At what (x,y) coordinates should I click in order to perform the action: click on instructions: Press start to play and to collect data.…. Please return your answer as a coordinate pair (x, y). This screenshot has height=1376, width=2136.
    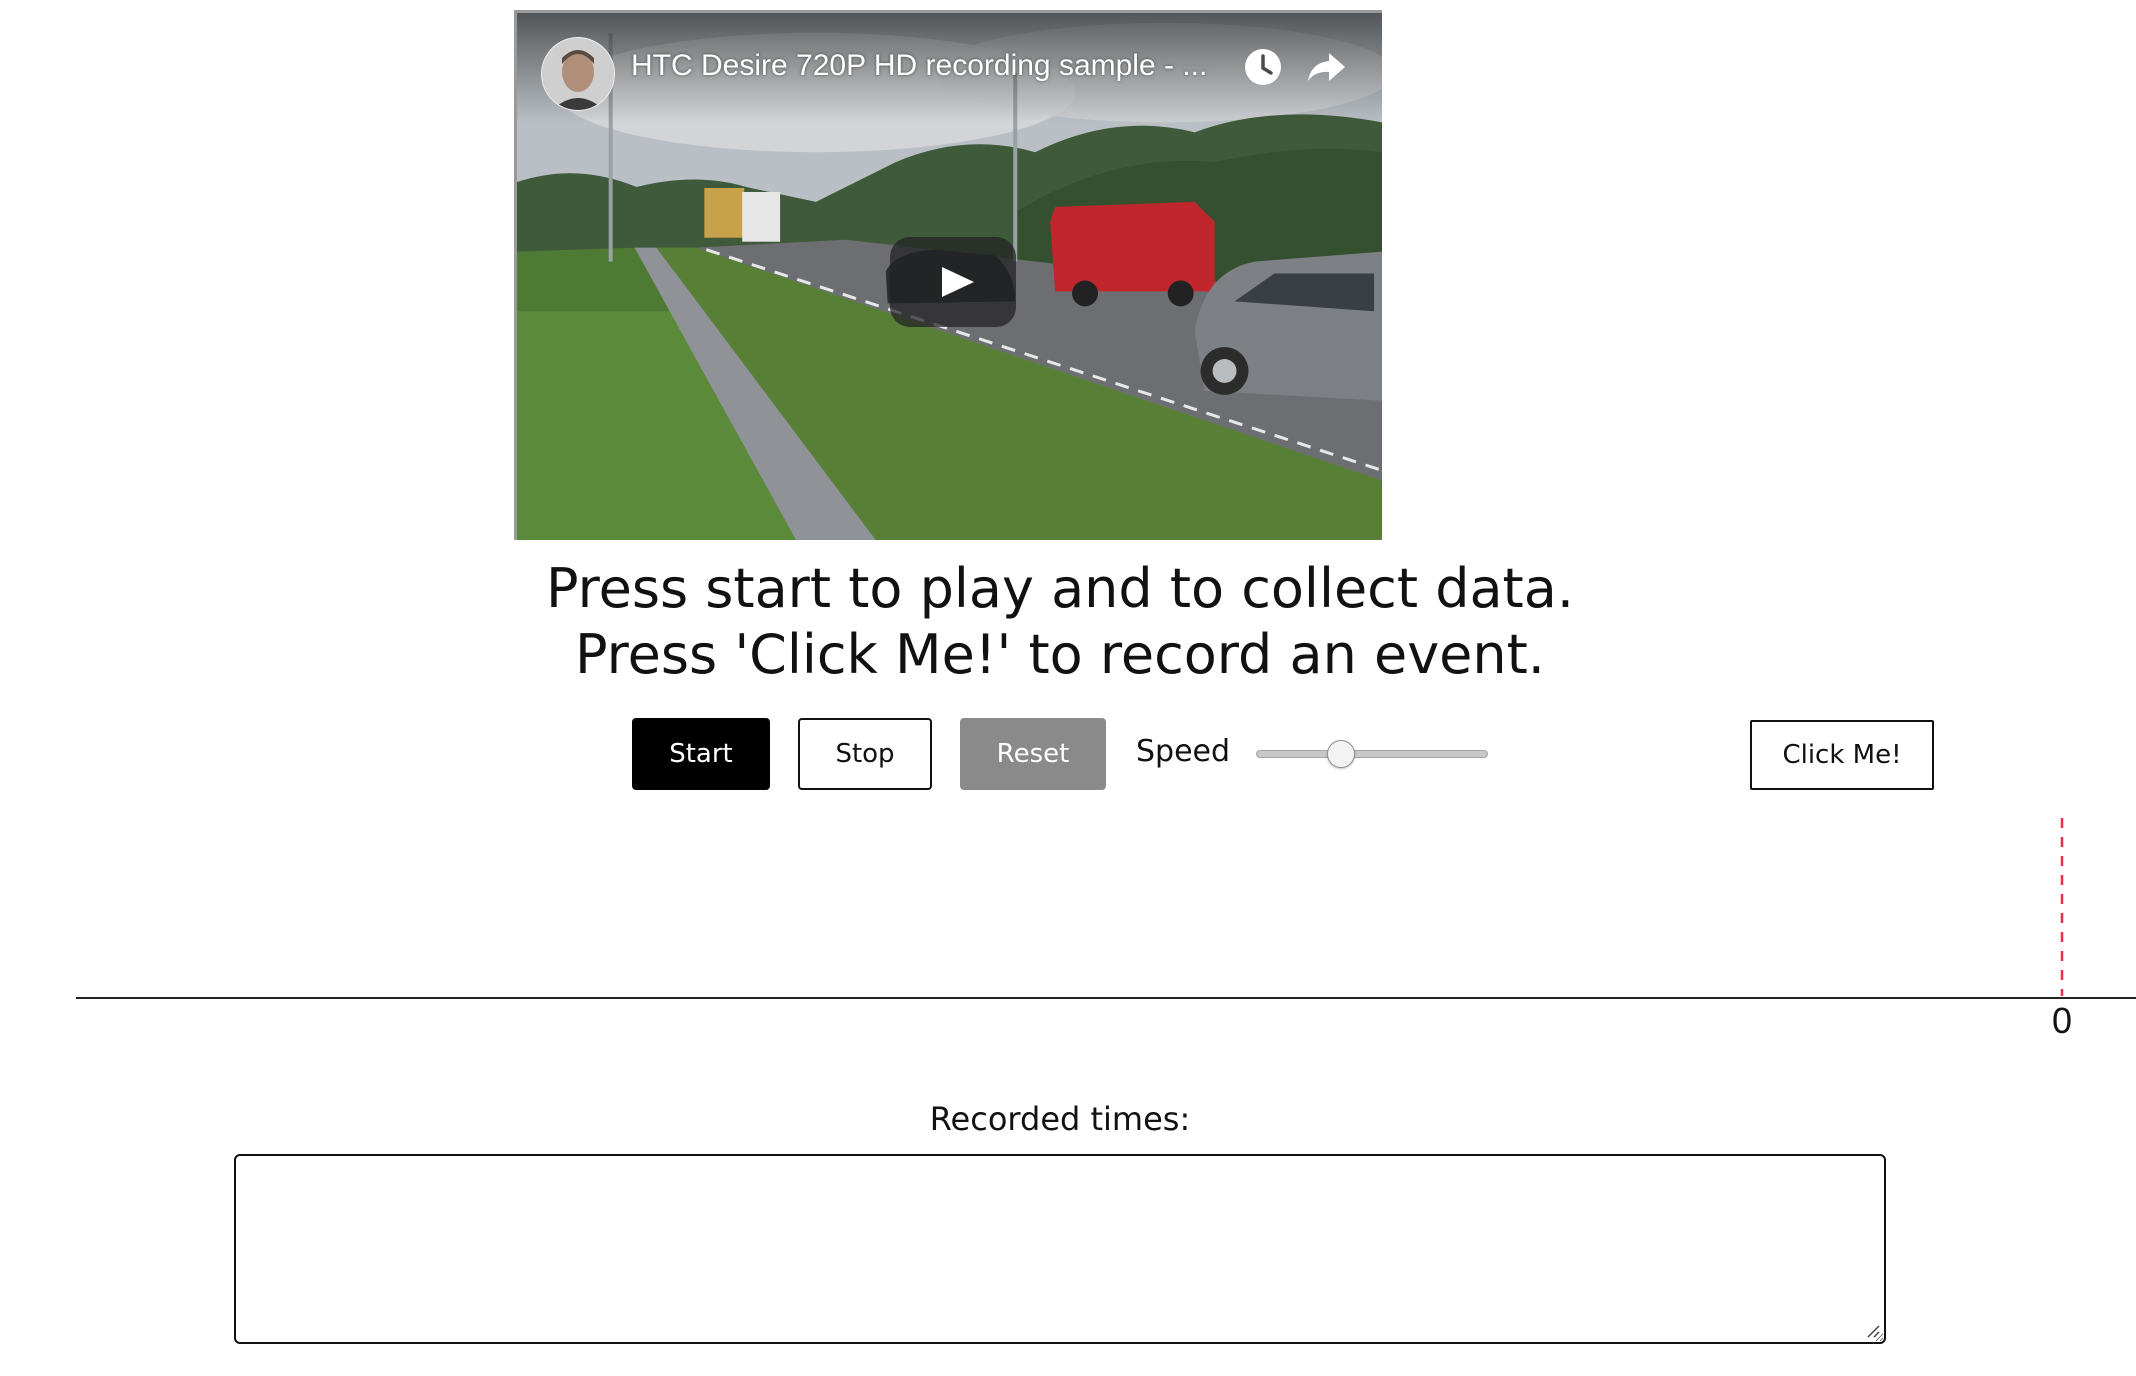
    Looking at the image, I should click on (1060, 622).